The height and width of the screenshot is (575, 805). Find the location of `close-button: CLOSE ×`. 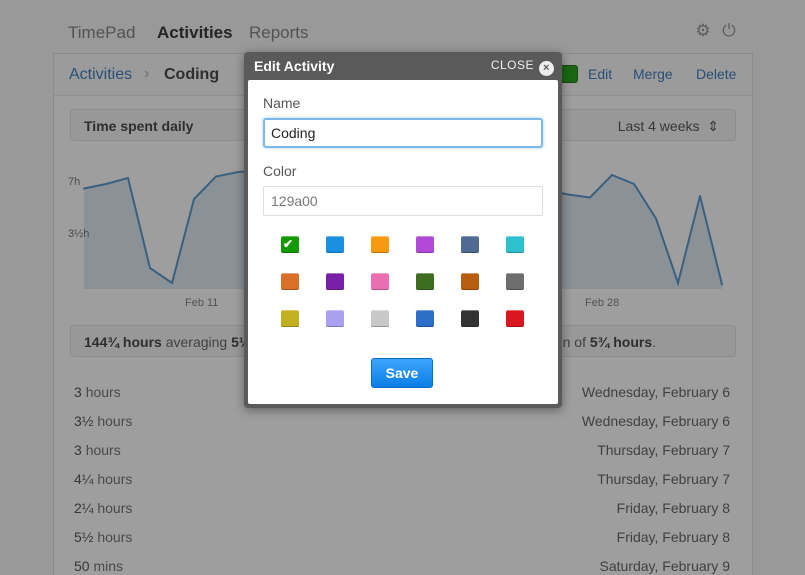

close-button: CLOSE × is located at coordinates (522, 67).